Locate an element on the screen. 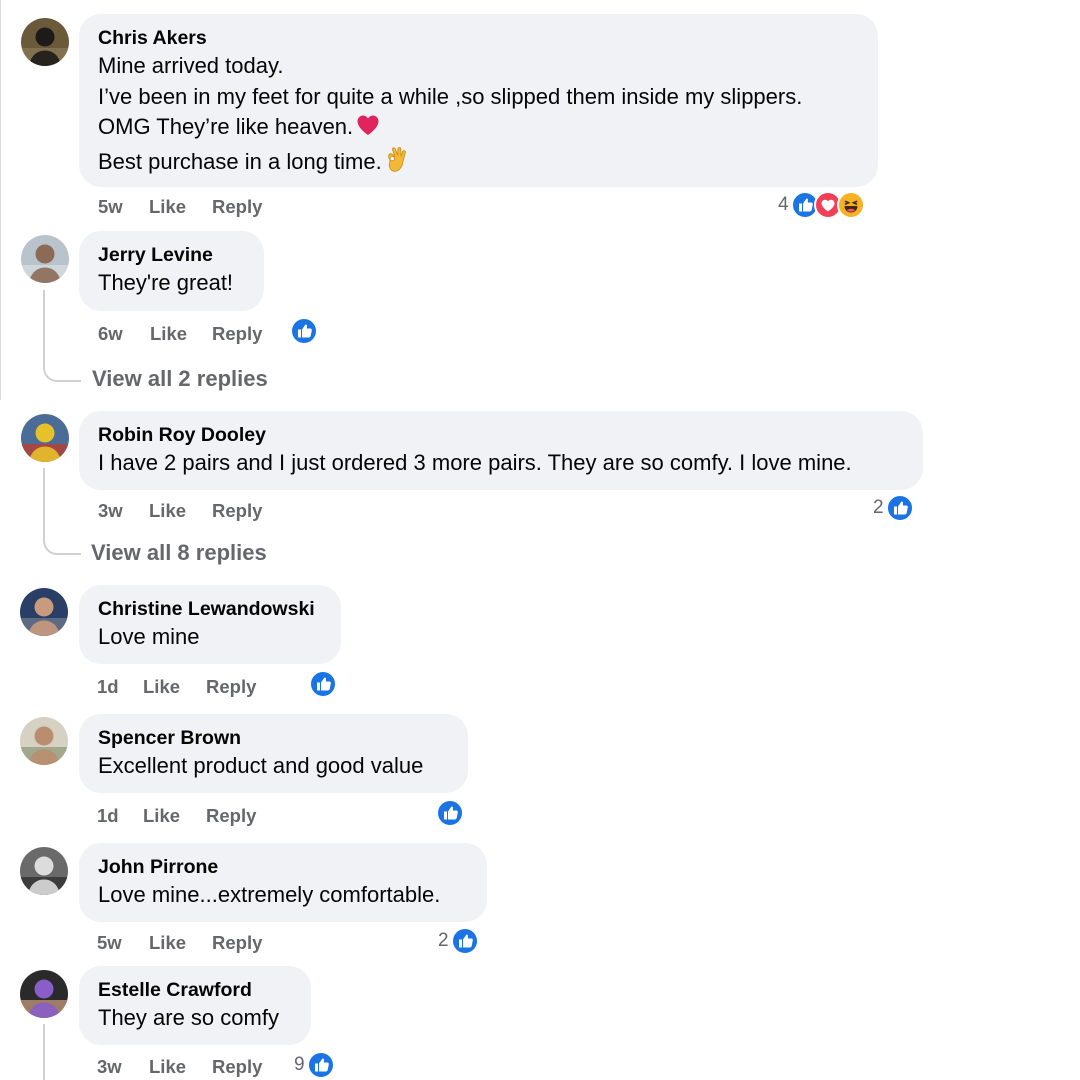 This screenshot has width=1080, height=1080. comment-author: Christine Lewandowski is located at coordinates (209, 609).